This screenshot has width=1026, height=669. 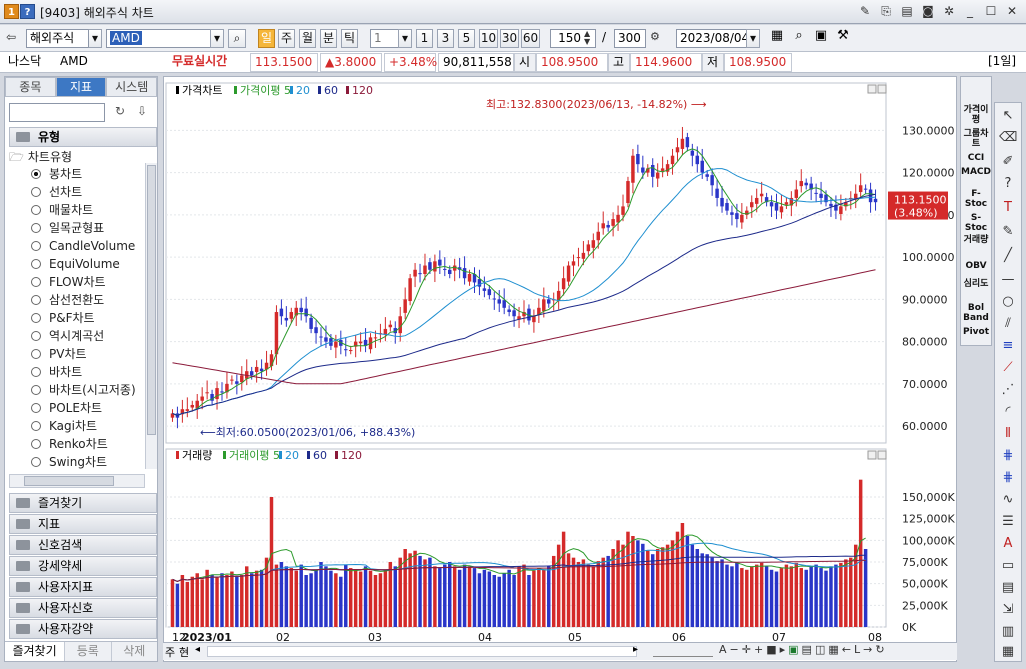 I want to click on scroll-left-icon: ◂, so click(x=197, y=649).